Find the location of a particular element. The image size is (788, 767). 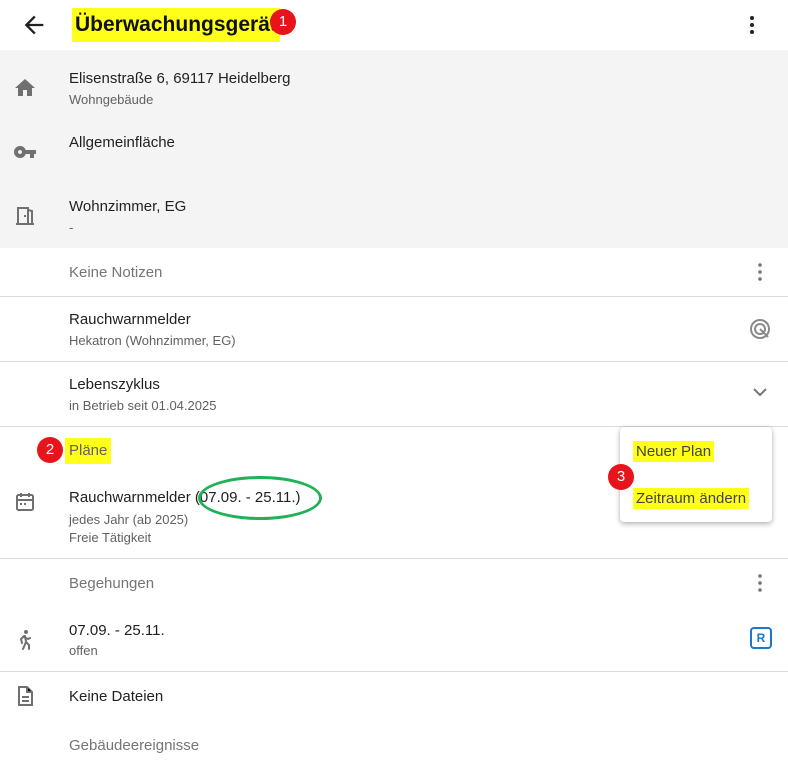

files-label: Keine Dateien is located at coordinates (116, 696).